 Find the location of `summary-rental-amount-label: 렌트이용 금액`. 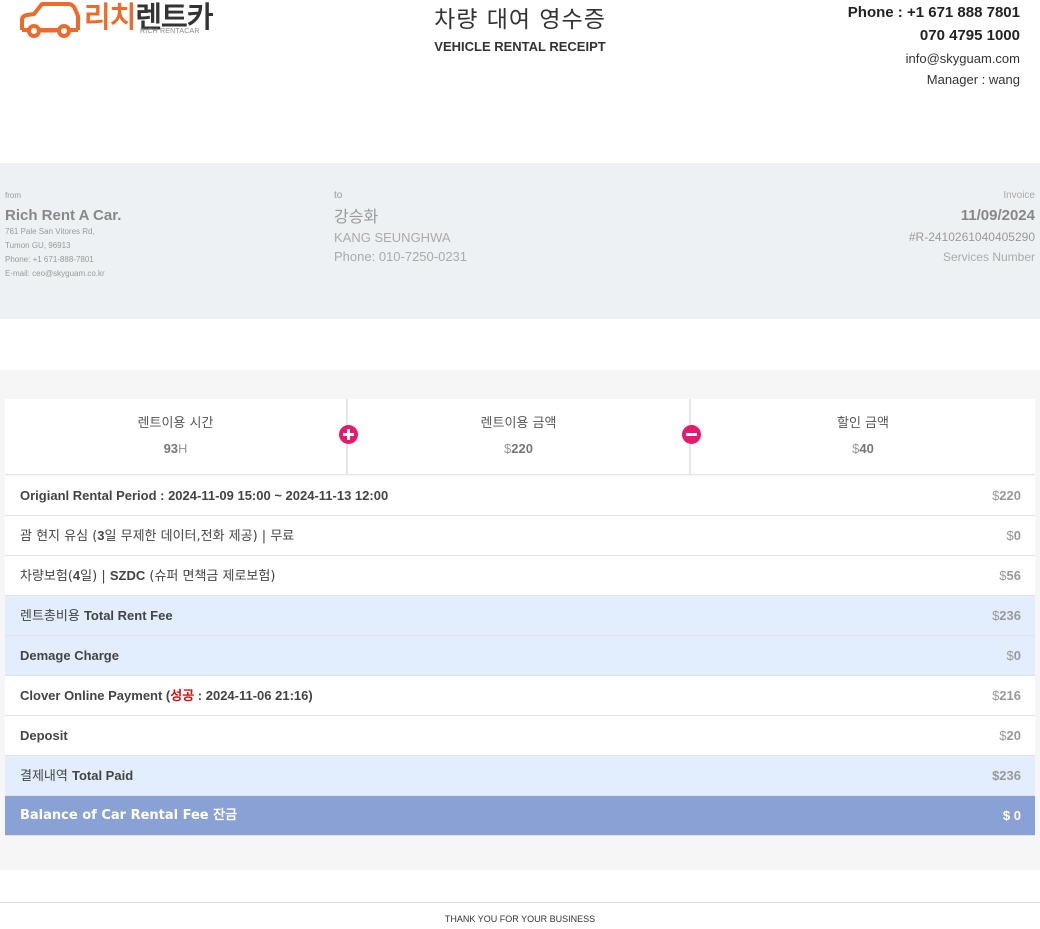

summary-rental-amount-label: 렌트이용 금액 is located at coordinates (518, 423).